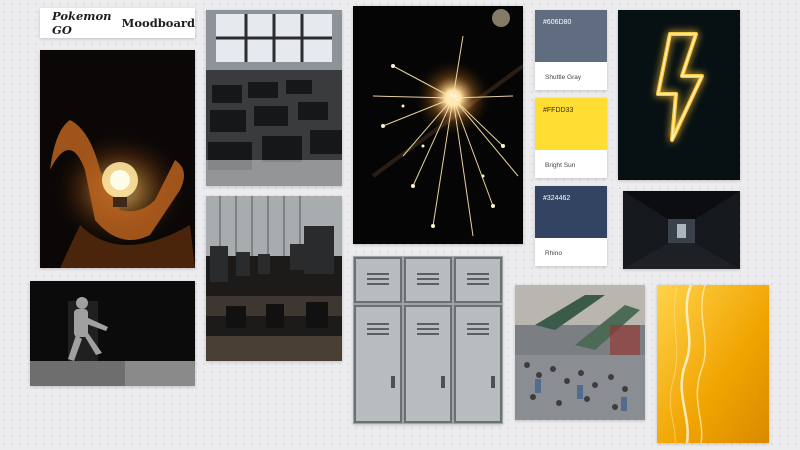 The height and width of the screenshot is (450, 800). What do you see at coordinates (428, 340) in the screenshot?
I see `photo-school-lockers` at bounding box center [428, 340].